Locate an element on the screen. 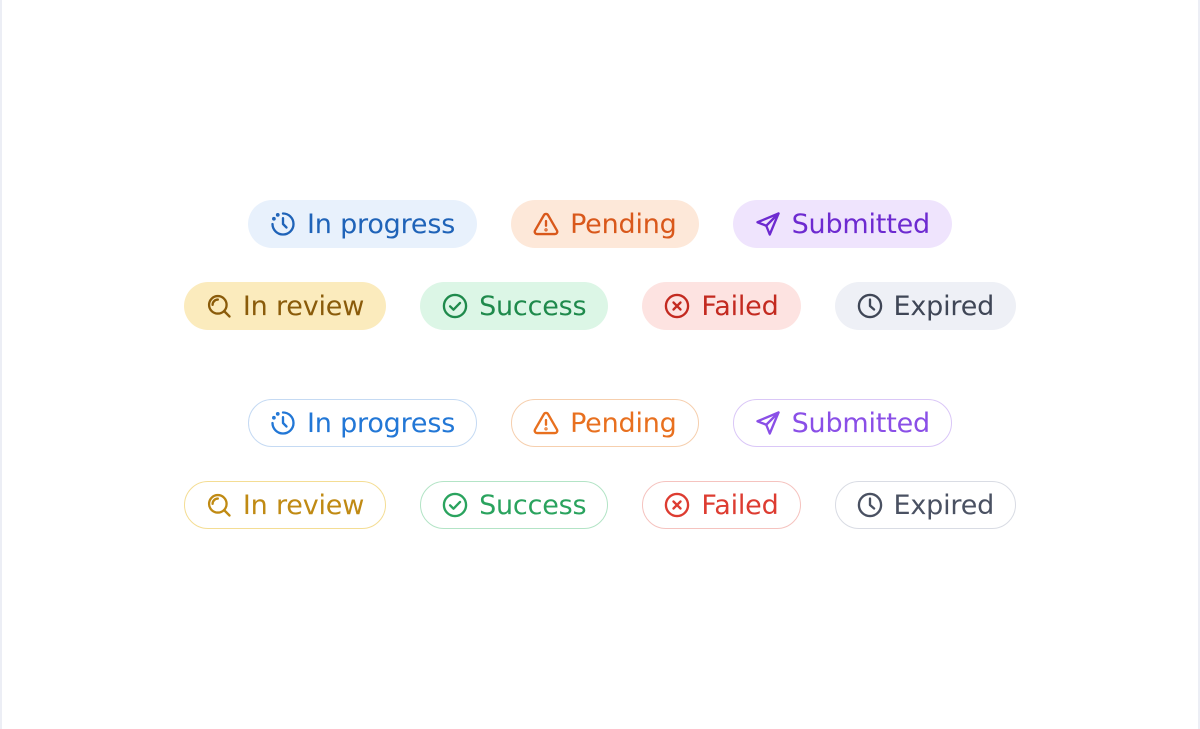  badge-pending-outline: Pending is located at coordinates (605, 423).